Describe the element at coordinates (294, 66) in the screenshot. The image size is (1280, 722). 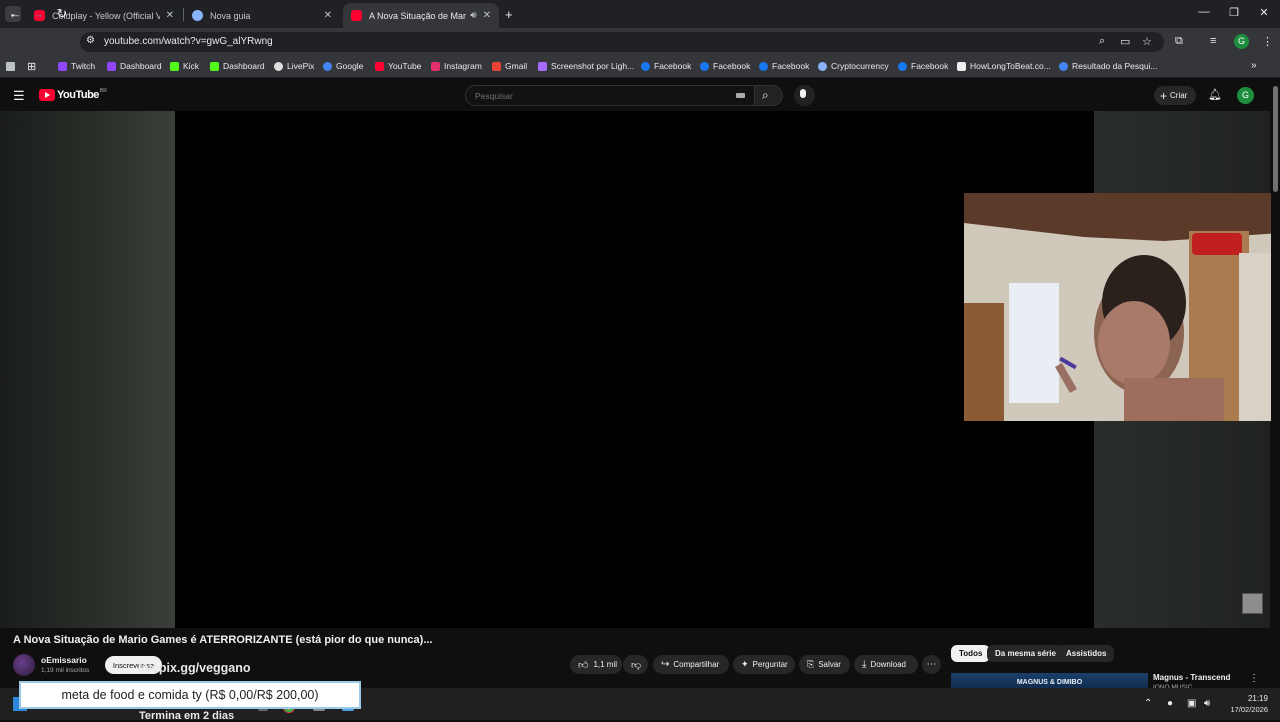
I see `bookmark-livepix: LivePix` at that location.